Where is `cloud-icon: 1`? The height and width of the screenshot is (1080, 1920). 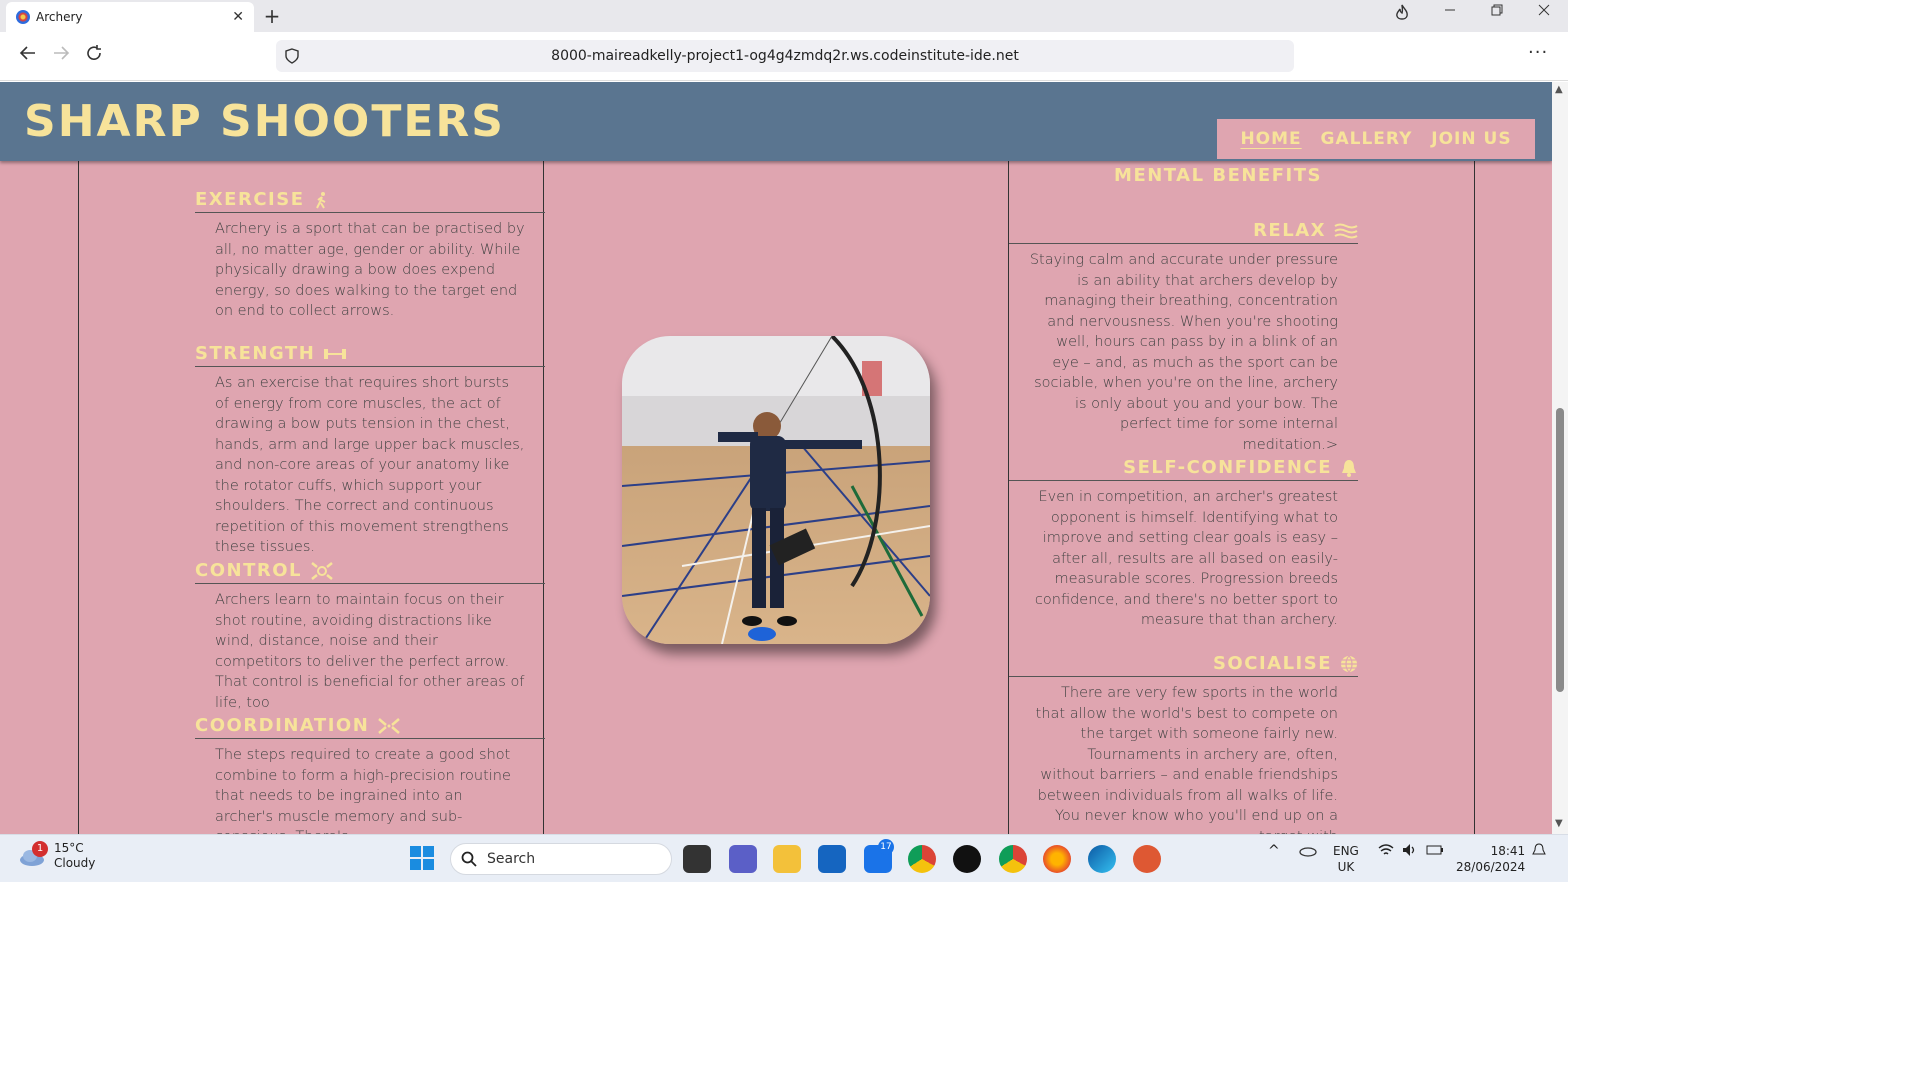 cloud-icon: 1 is located at coordinates (33, 854).